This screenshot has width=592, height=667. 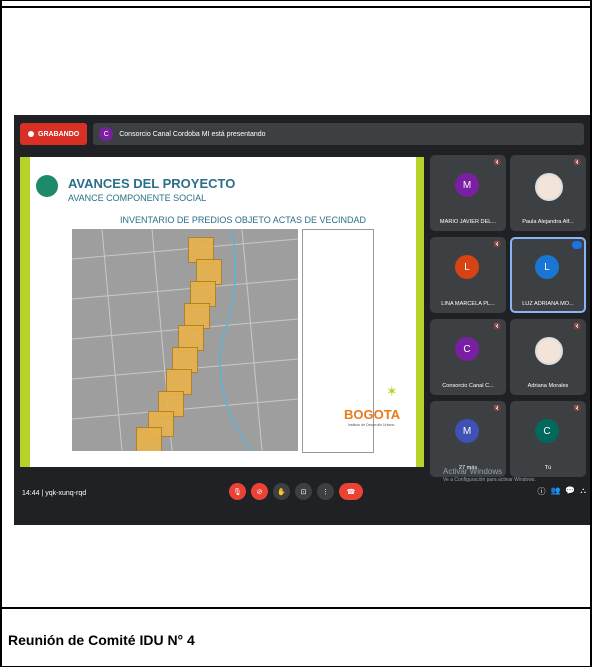 I want to click on slide-right-bar, so click(x=420, y=312).